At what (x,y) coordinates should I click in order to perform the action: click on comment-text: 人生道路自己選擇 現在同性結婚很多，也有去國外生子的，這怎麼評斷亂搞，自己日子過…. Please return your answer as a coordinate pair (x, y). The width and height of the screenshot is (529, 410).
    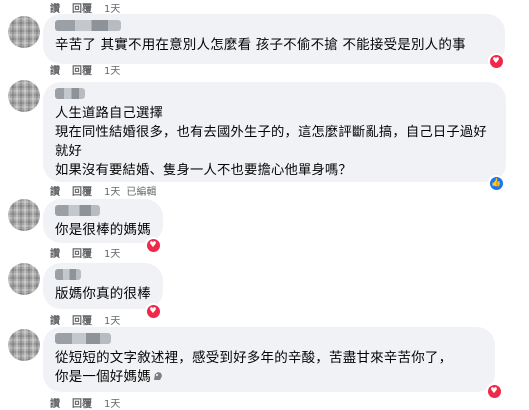
    Looking at the image, I should click on (271, 142).